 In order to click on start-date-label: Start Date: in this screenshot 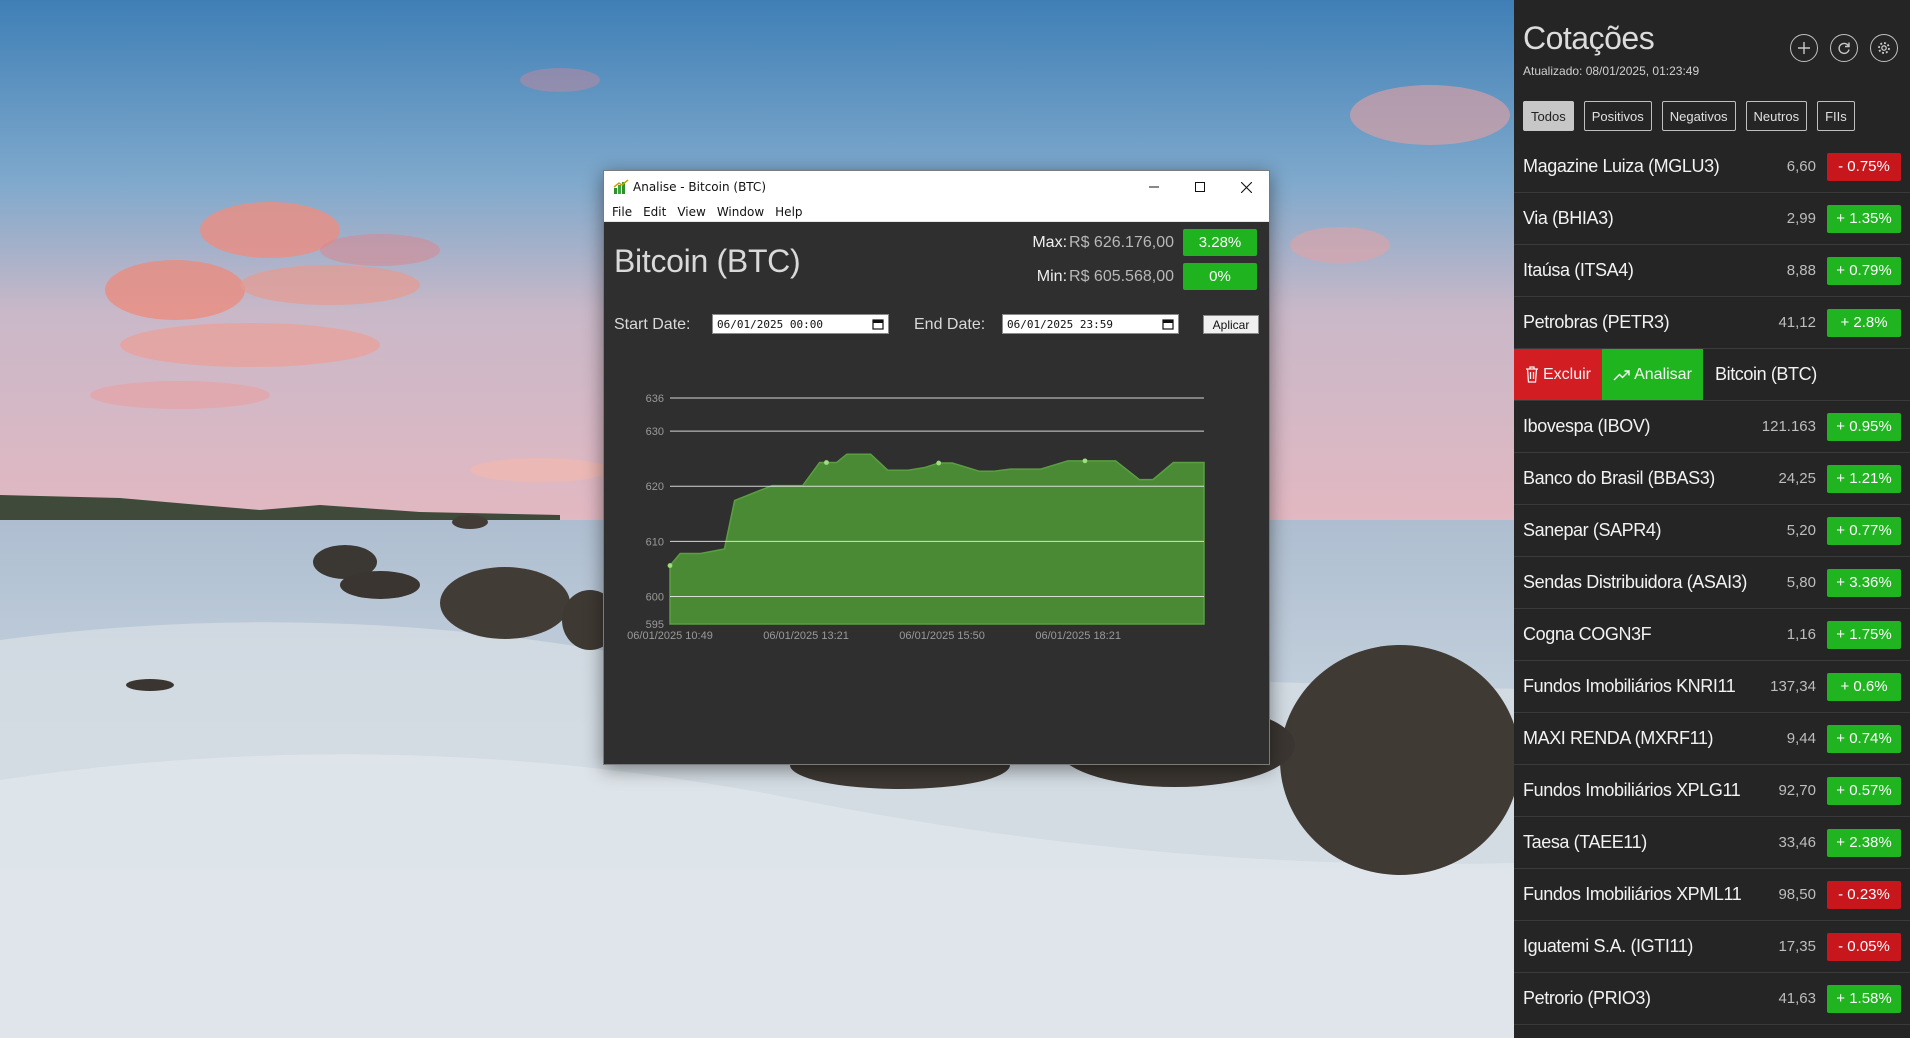, I will do `click(652, 324)`.